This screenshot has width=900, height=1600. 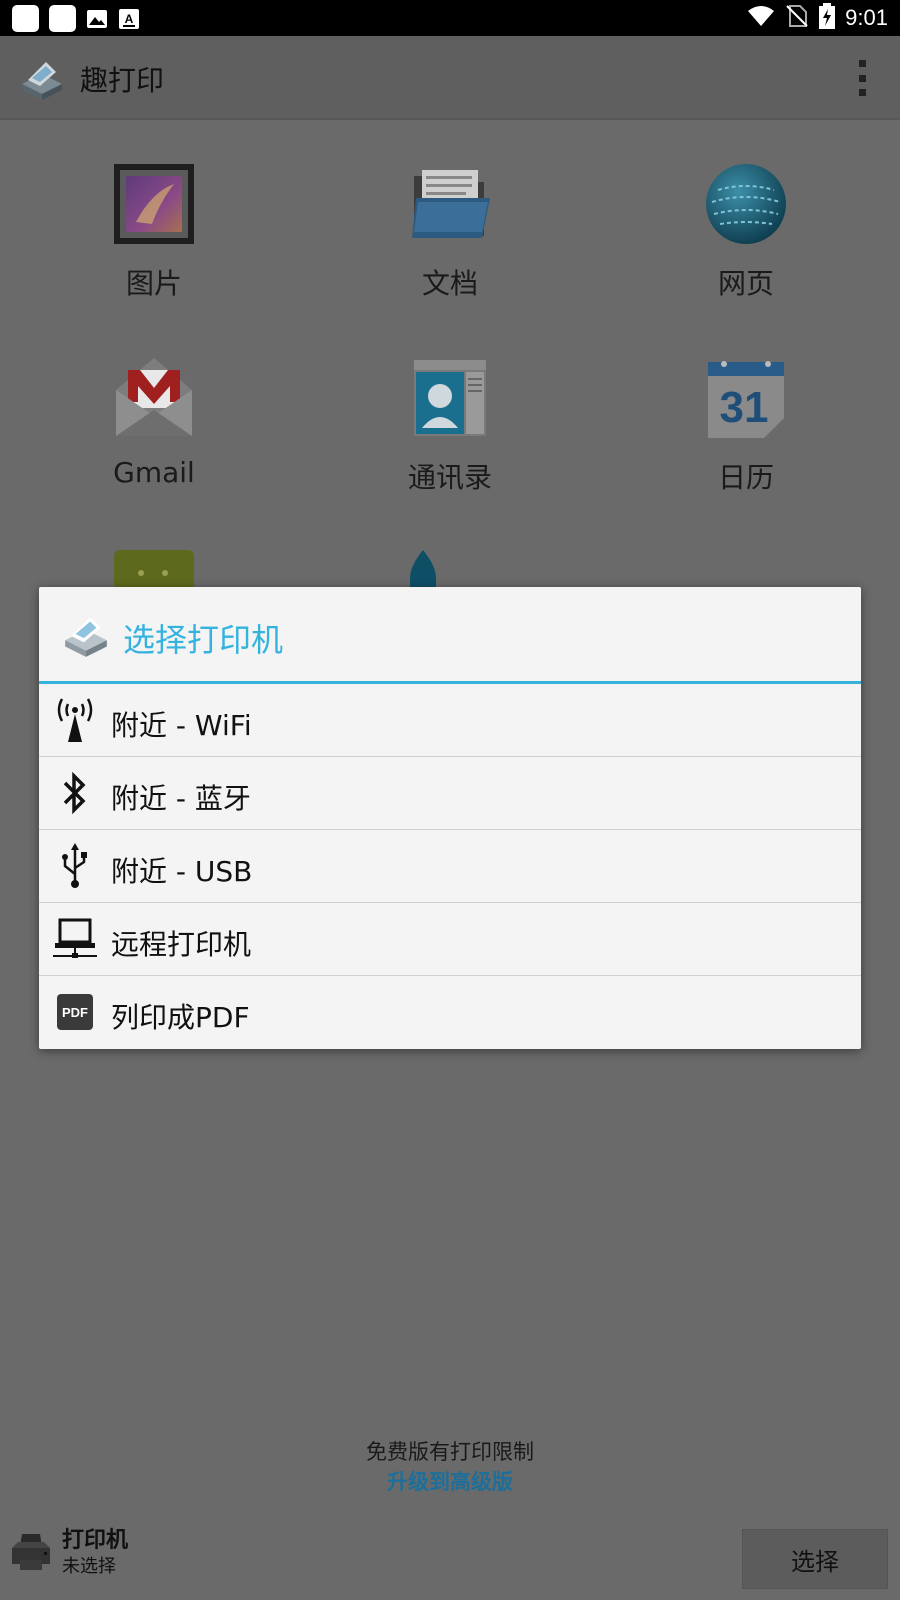 I want to click on web-globe-icon, so click(x=746, y=204).